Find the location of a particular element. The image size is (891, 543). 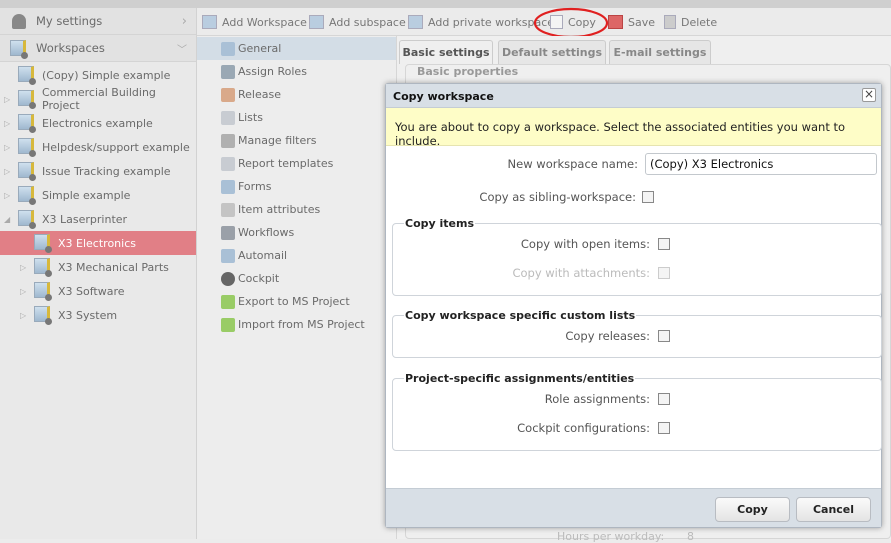

hours-value: 8 is located at coordinates (690, 536).